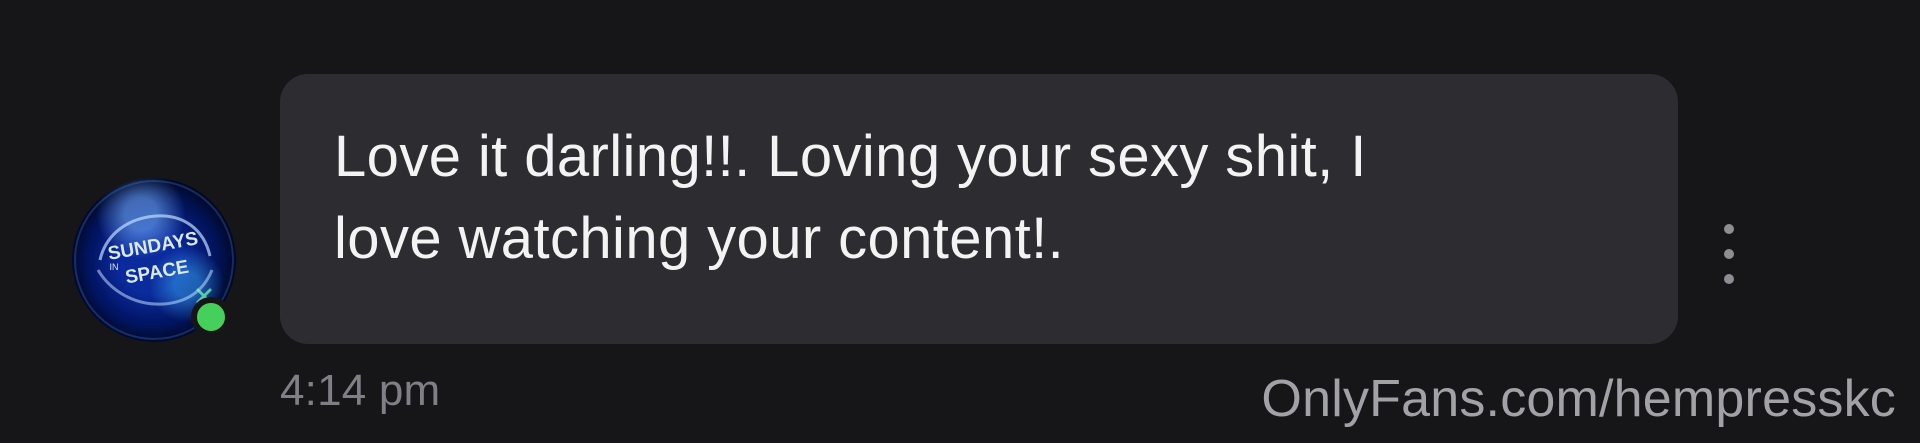 The height and width of the screenshot is (443, 1920). I want to click on more-vertical-icon-middle-dot, so click(1729, 254).